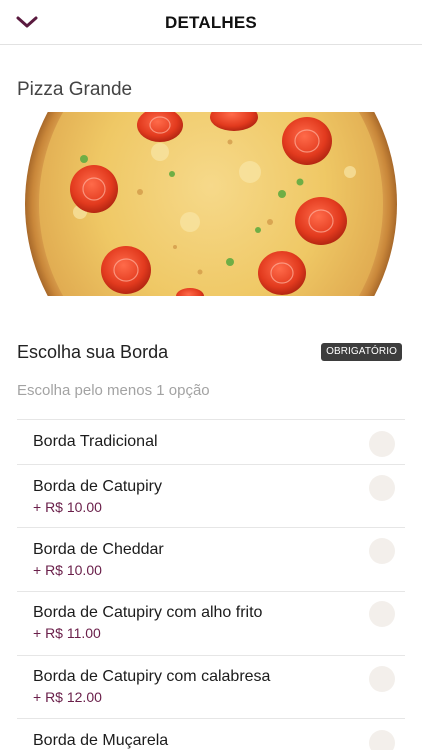 The image size is (422, 750). I want to click on required-badge: OBRIGATÓRIO, so click(361, 352).